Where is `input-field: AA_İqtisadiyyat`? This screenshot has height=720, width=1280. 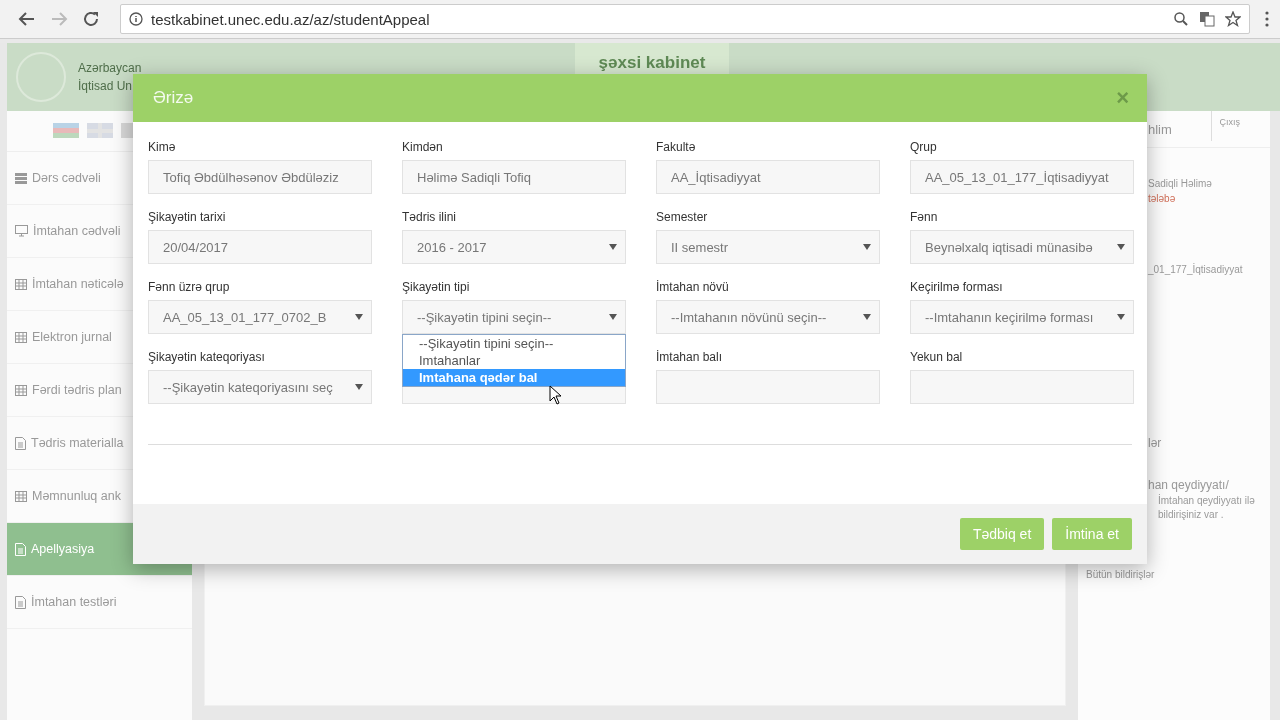
input-field: AA_İqtisadiyyat is located at coordinates (768, 177).